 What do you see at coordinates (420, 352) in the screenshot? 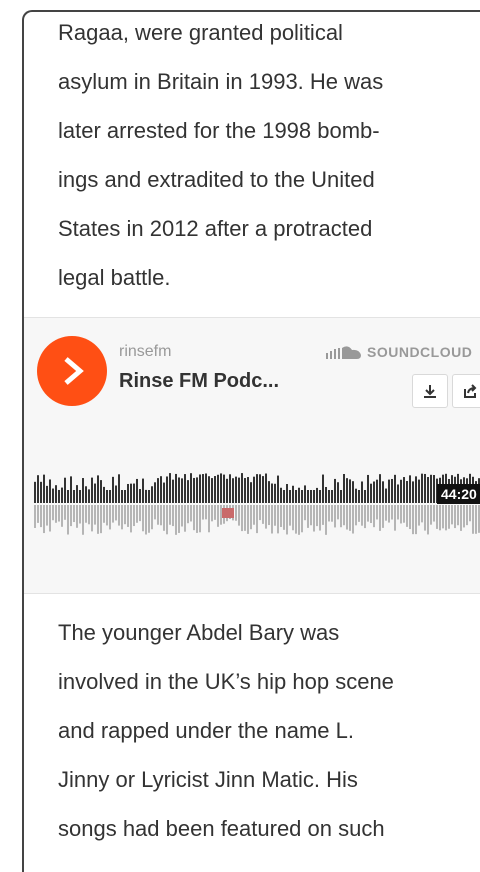
I see `soundcloud-label: SOUNDCLOUD` at bounding box center [420, 352].